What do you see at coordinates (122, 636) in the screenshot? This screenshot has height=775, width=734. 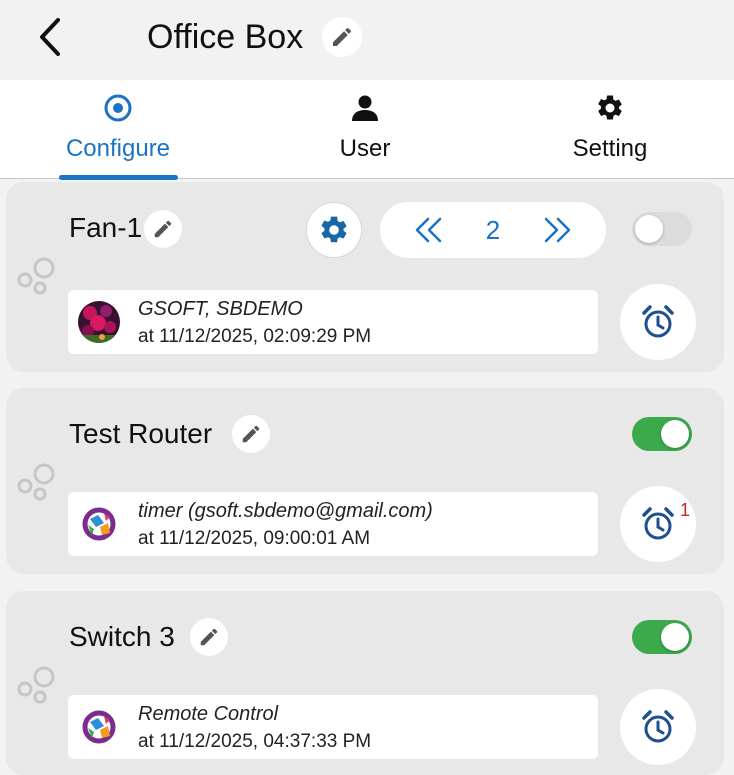 I see `device-name: Switch 3` at bounding box center [122, 636].